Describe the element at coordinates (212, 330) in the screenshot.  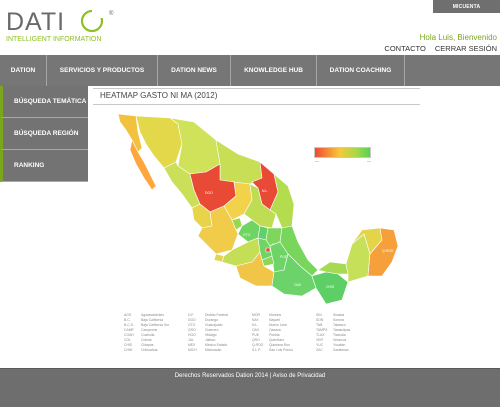
I see `state-name: Guerrero` at that location.